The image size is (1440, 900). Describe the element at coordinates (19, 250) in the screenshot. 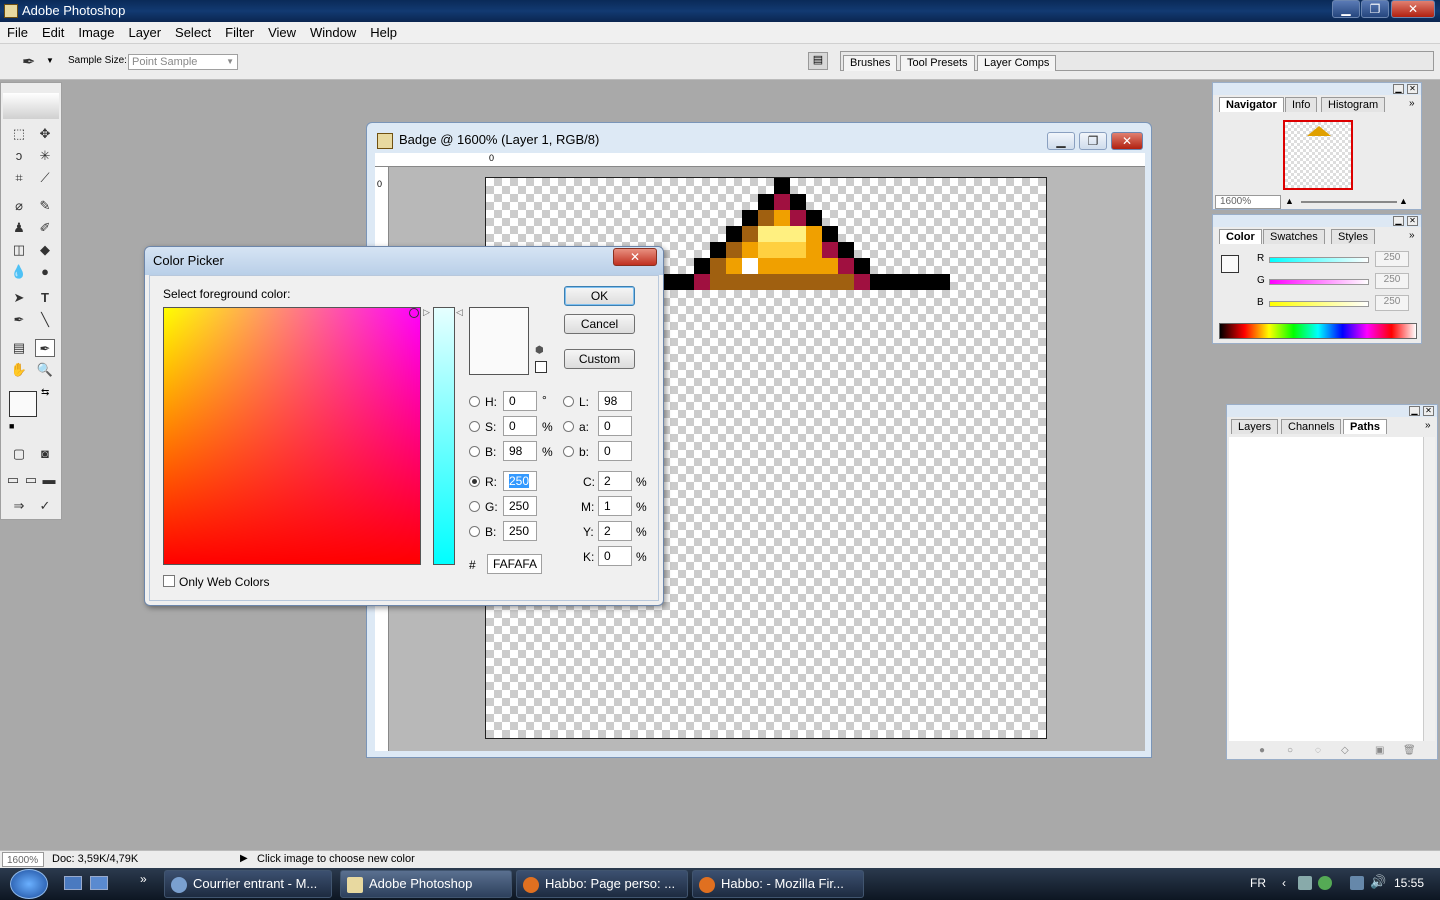

I see `eraser-tool-icon: ◫` at that location.